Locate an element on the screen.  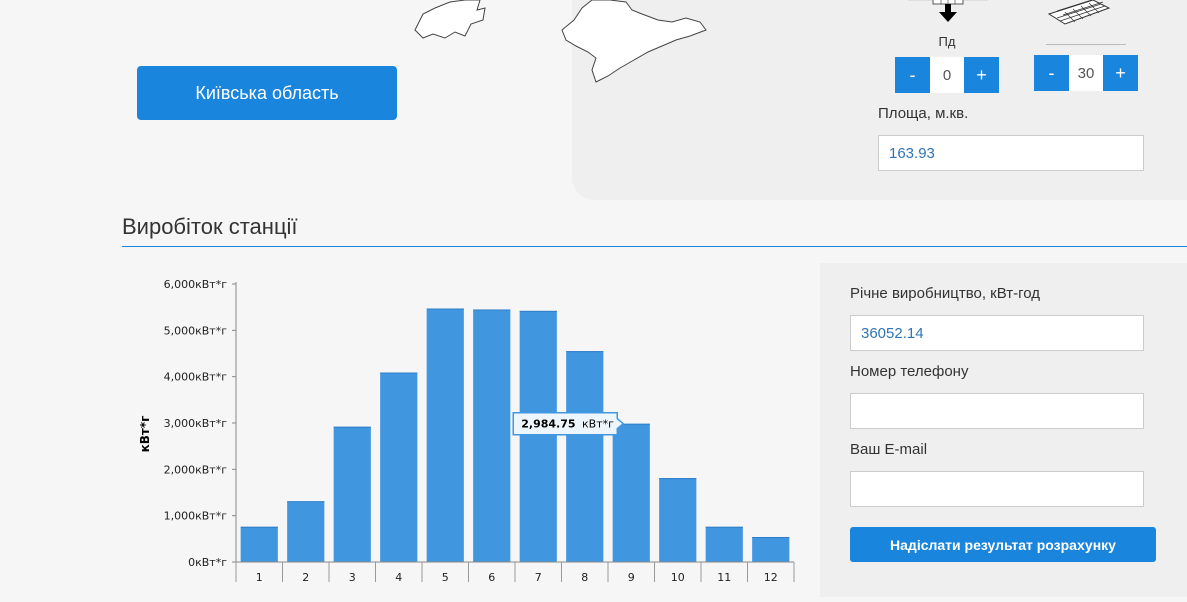
area-input is located at coordinates (1011, 153).